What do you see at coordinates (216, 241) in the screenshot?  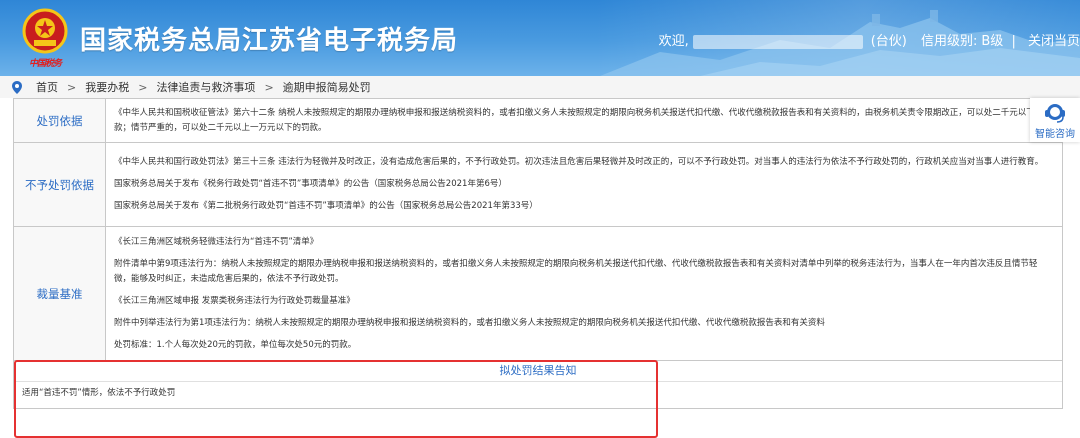 I see `row-paragraph: 《长江三角洲区域税务轻微违法行为“首违不罚”清单》` at bounding box center [216, 241].